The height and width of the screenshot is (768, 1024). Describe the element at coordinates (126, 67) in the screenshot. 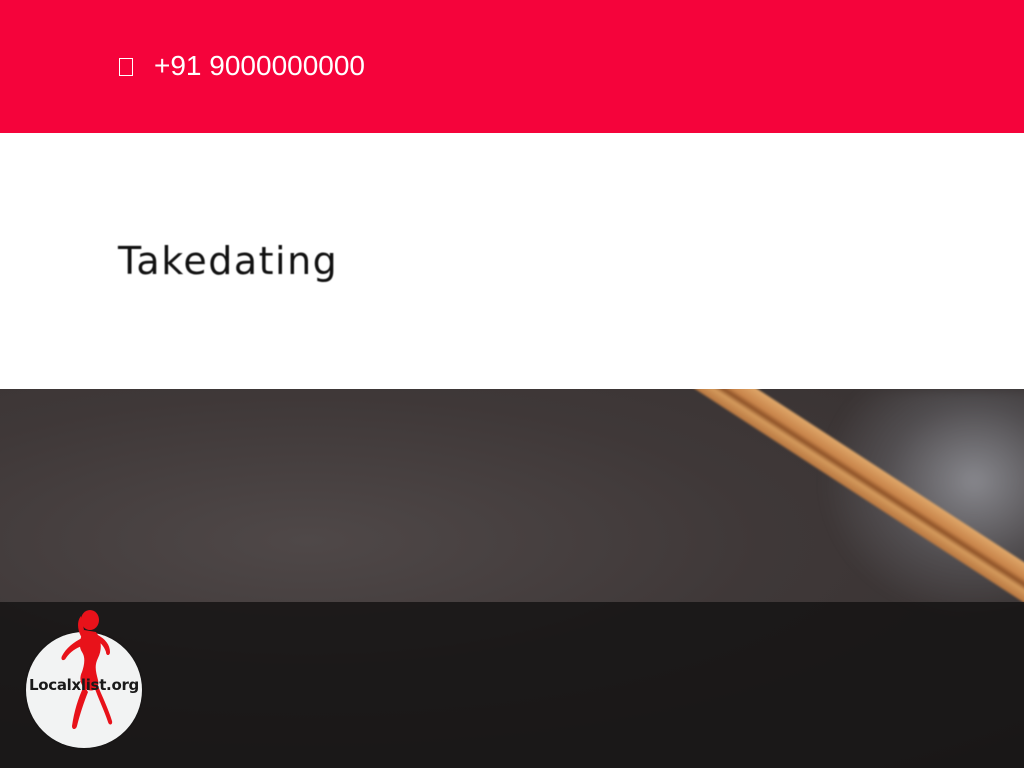

I see `phone-icon` at that location.